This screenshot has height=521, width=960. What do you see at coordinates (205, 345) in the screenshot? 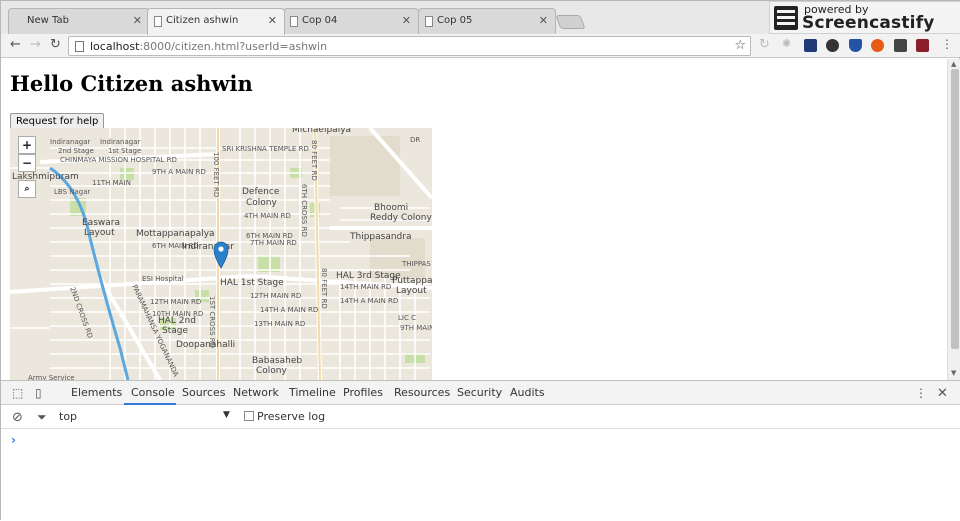
I see `svg-text: Doopanahalli` at bounding box center [205, 345].